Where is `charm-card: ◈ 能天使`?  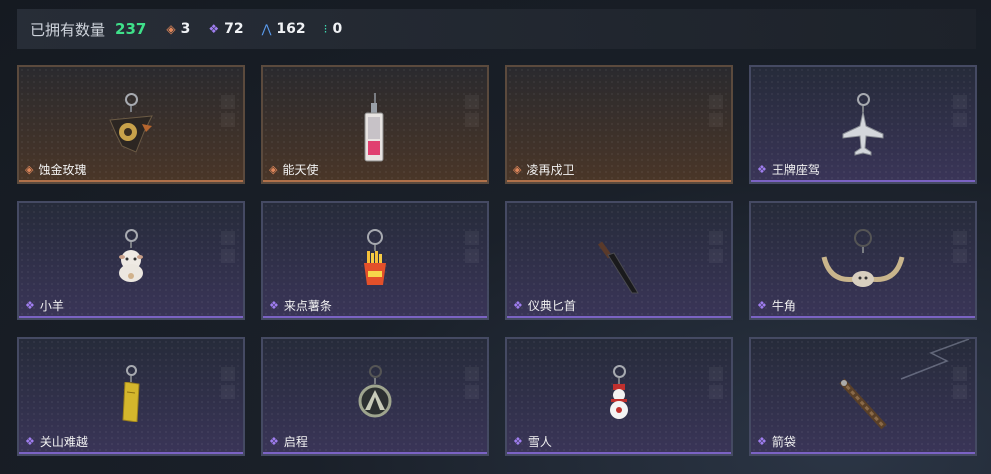
charm-card: ◈ 能天使 is located at coordinates (375, 124).